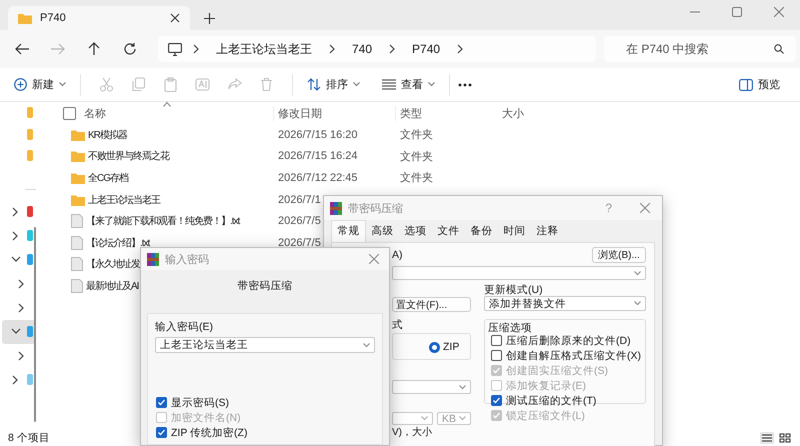  I want to click on view-button: 查看, so click(408, 84).